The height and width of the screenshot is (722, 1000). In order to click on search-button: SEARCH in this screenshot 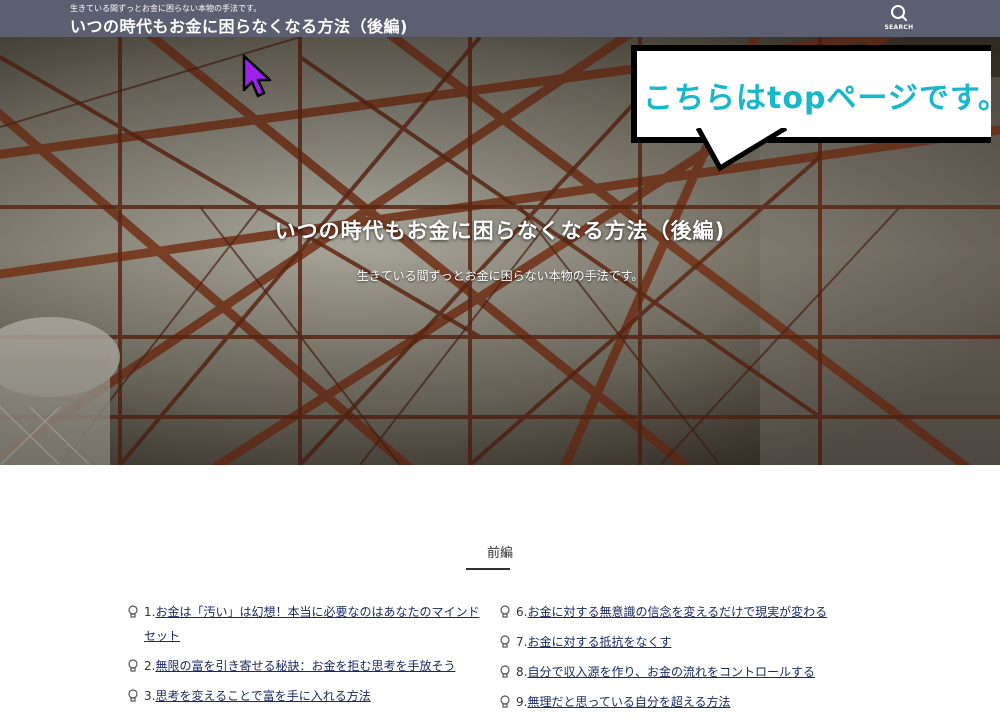, I will do `click(899, 18)`.